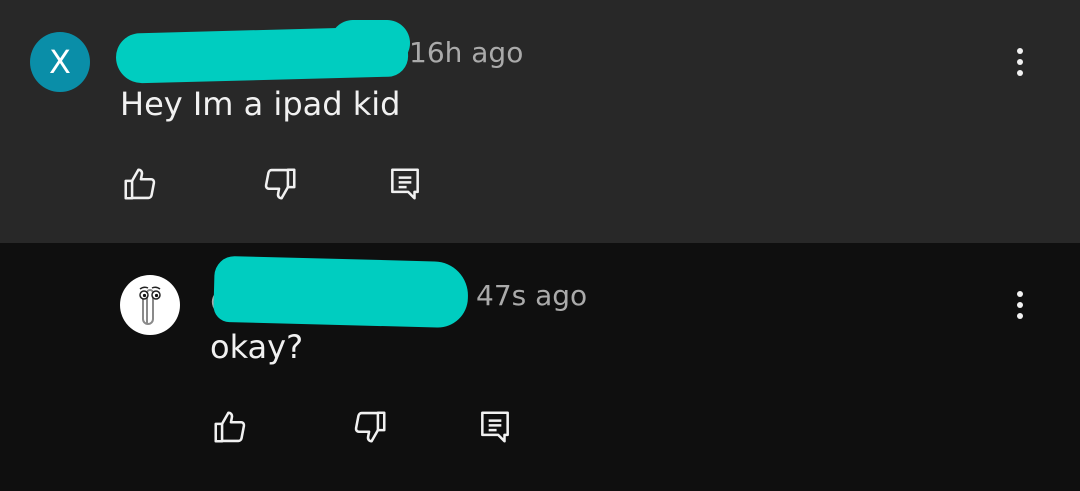  I want to click on paperclip-avatar-icon, so click(150, 305).